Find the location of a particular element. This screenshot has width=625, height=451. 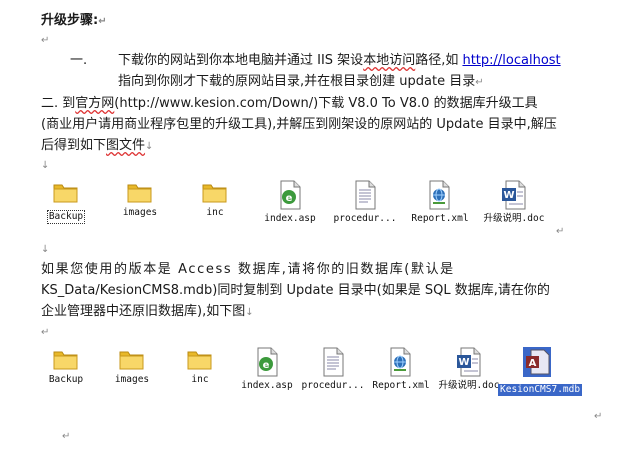

steps-heading: 升级步骤:↵ is located at coordinates (74, 20).